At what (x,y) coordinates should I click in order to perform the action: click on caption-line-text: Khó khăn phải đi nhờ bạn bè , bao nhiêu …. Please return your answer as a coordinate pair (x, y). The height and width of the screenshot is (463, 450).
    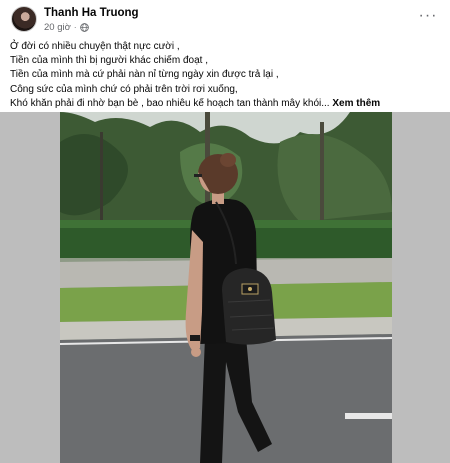
    Looking at the image, I should click on (170, 103).